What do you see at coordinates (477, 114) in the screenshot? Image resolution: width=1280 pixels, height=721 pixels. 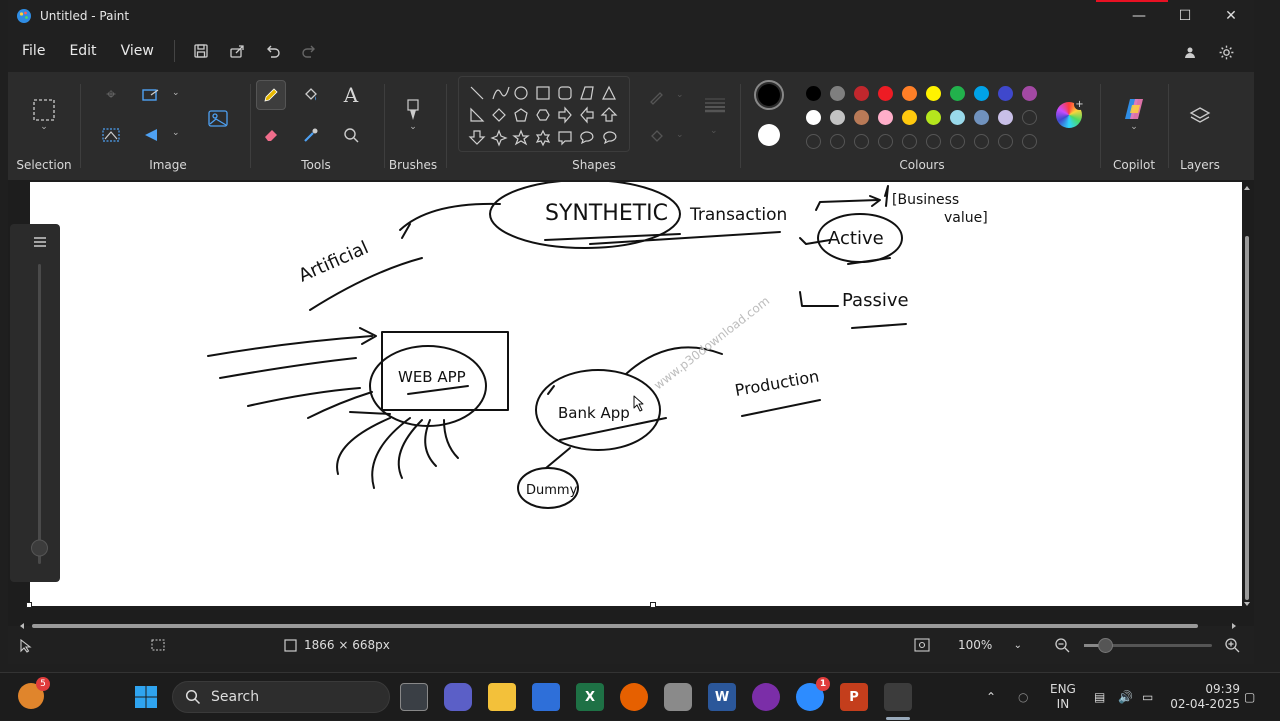 I see `right-triangle-shape-icon` at bounding box center [477, 114].